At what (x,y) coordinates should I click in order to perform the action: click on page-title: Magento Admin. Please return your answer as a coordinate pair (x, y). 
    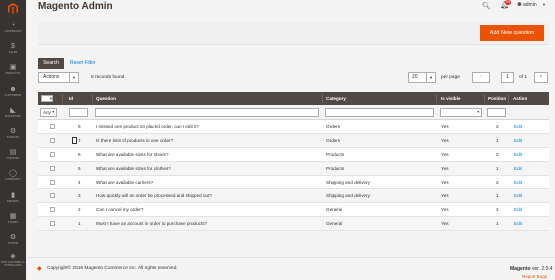
    Looking at the image, I should click on (75, 6).